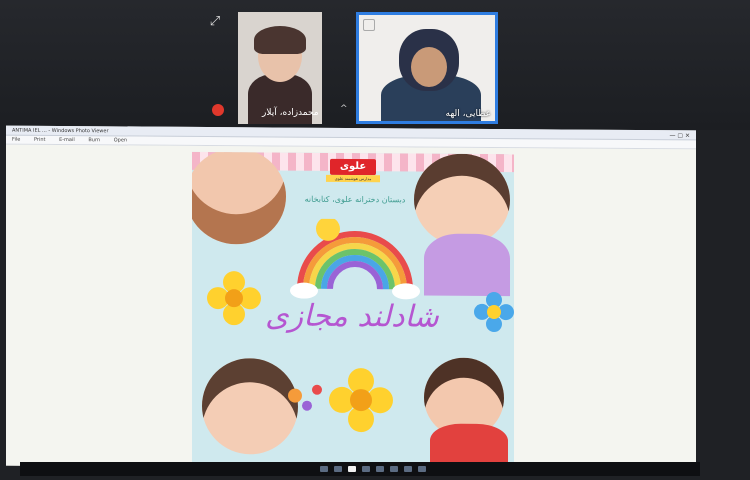 The width and height of the screenshot is (750, 480). I want to click on window-controls: — ▢ ✕, so click(679, 136).